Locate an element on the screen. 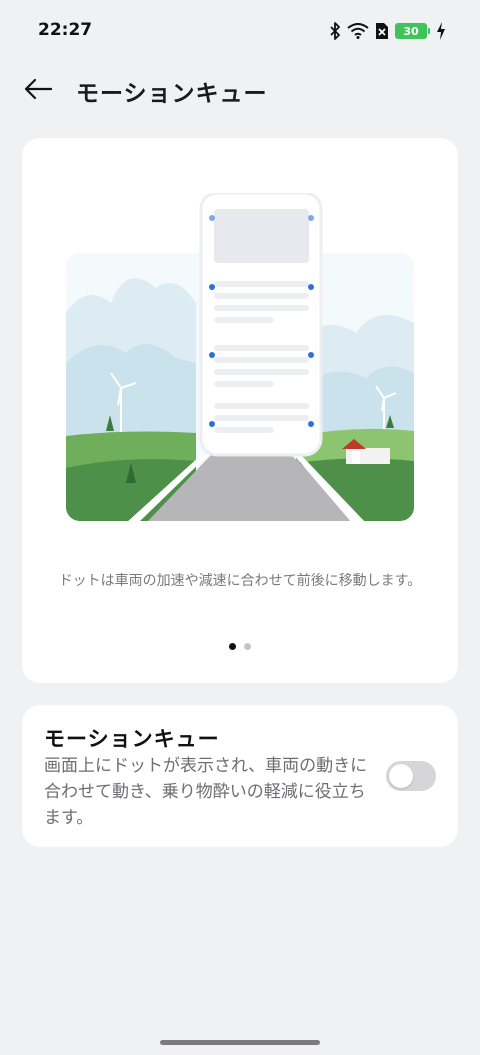 This screenshot has height=1055, width=480. arrow-left-icon is located at coordinates (38, 89).